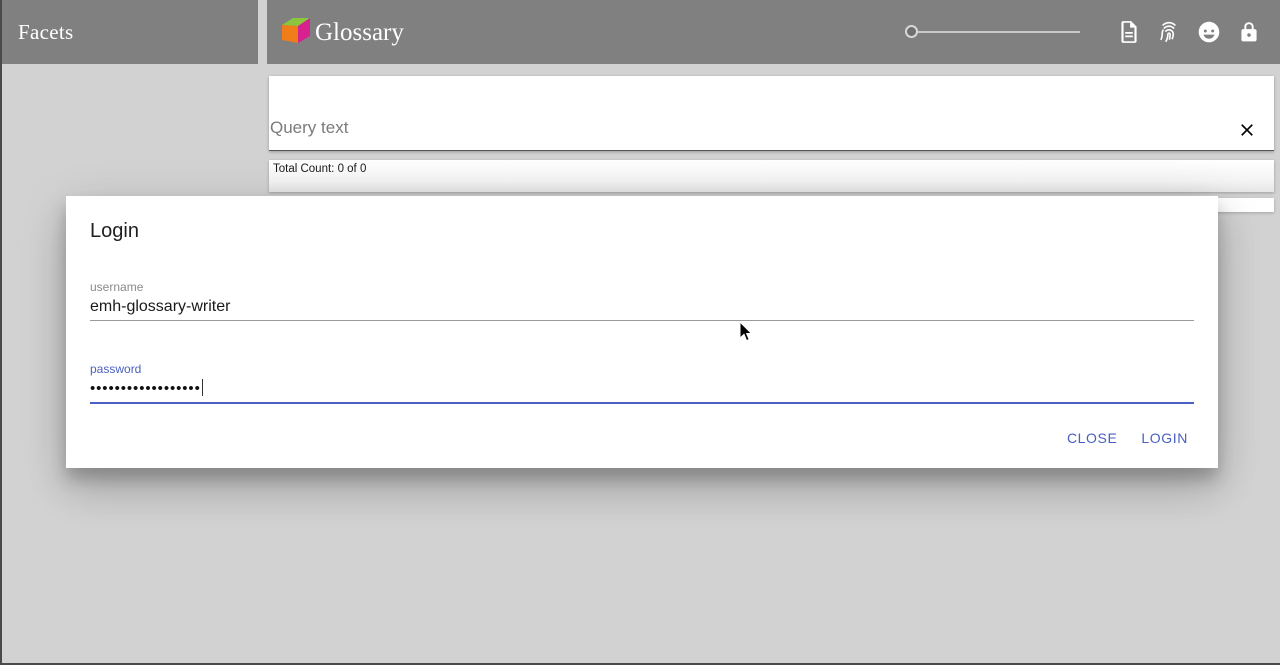 This screenshot has height=665, width=1280. What do you see at coordinates (1164, 438) in the screenshot?
I see `login-button: LOGIN` at bounding box center [1164, 438].